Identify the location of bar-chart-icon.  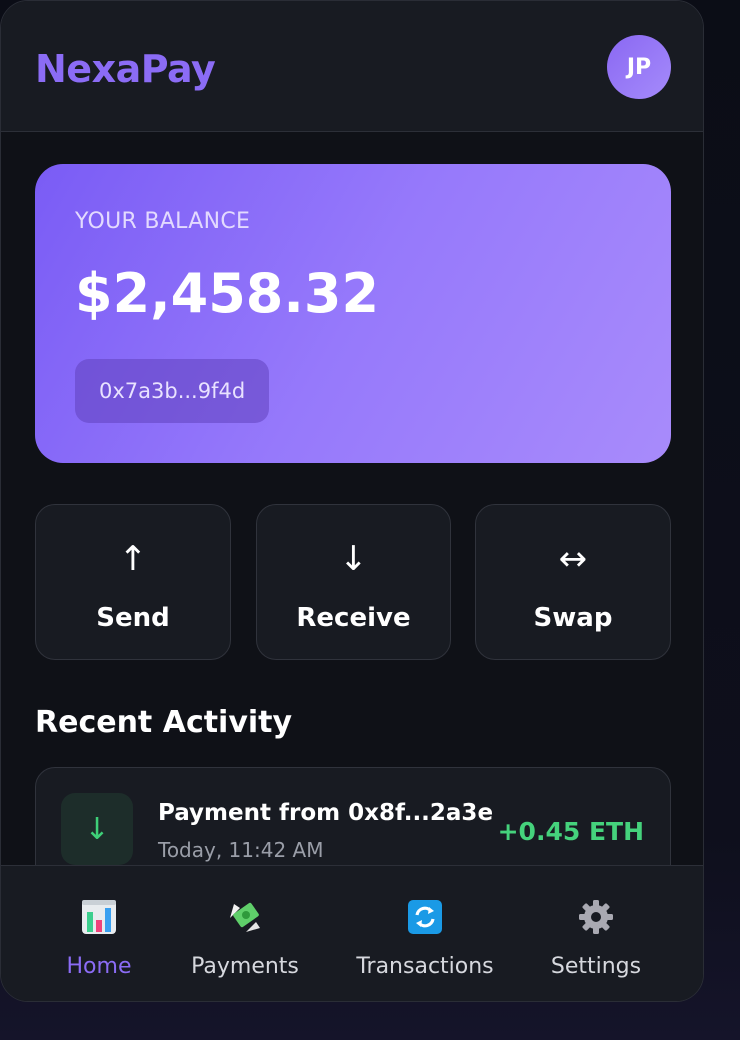
(99, 917).